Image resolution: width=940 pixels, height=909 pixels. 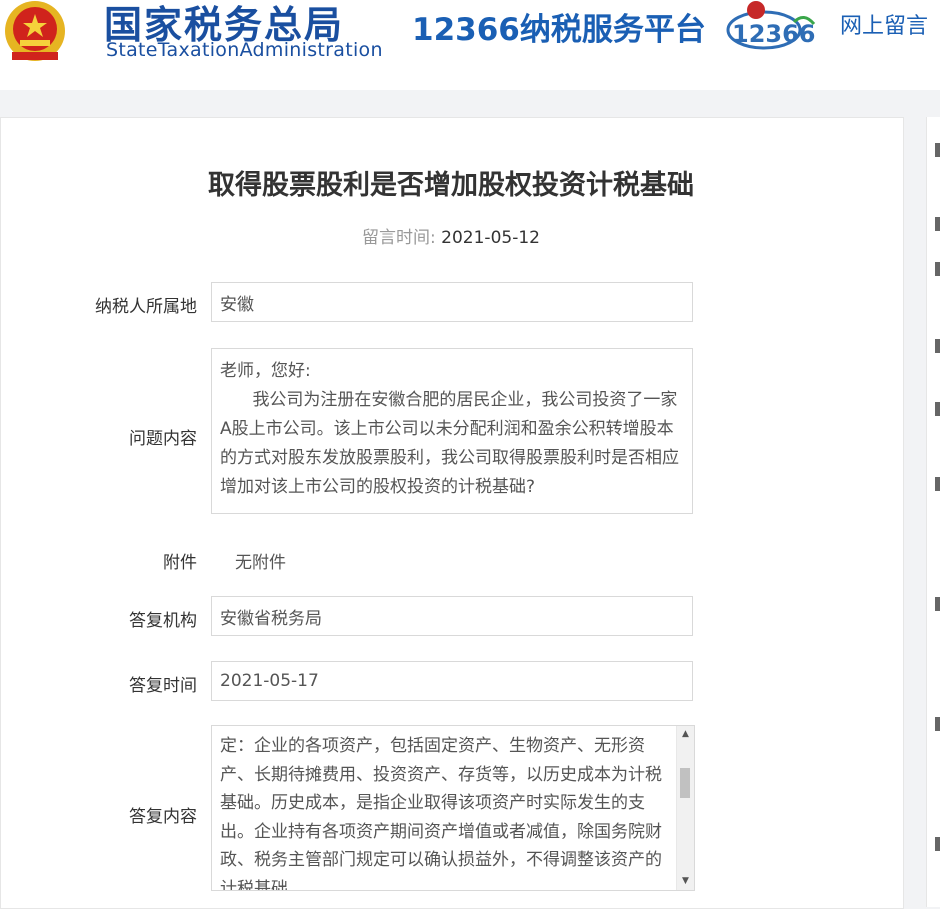 What do you see at coordinates (685, 783) in the screenshot?
I see `scroll-thumb` at bounding box center [685, 783].